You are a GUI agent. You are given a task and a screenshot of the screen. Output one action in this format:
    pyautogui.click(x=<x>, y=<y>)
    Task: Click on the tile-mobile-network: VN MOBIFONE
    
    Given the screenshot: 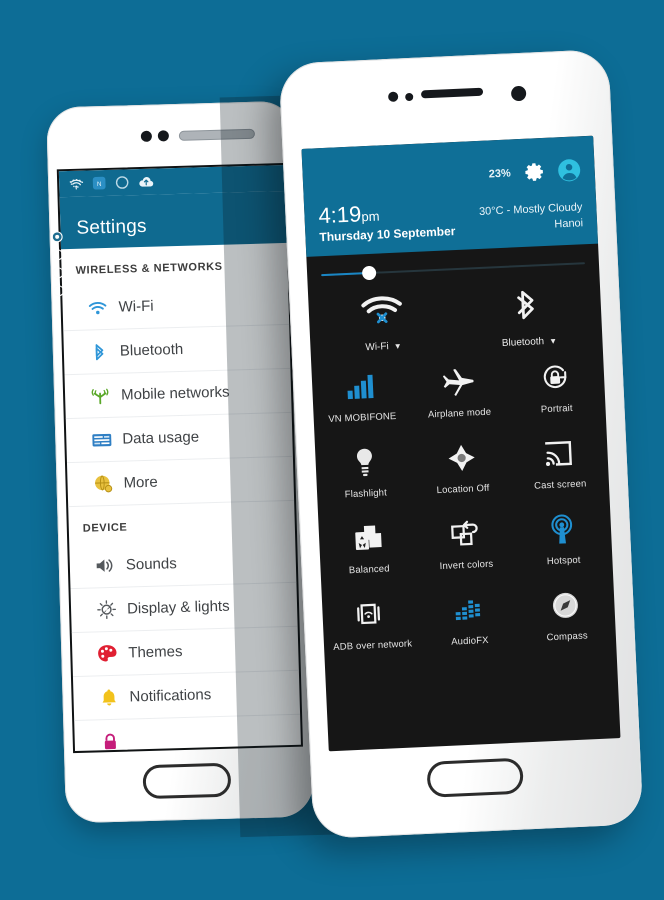 What is the action you would take?
    pyautogui.click(x=361, y=395)
    